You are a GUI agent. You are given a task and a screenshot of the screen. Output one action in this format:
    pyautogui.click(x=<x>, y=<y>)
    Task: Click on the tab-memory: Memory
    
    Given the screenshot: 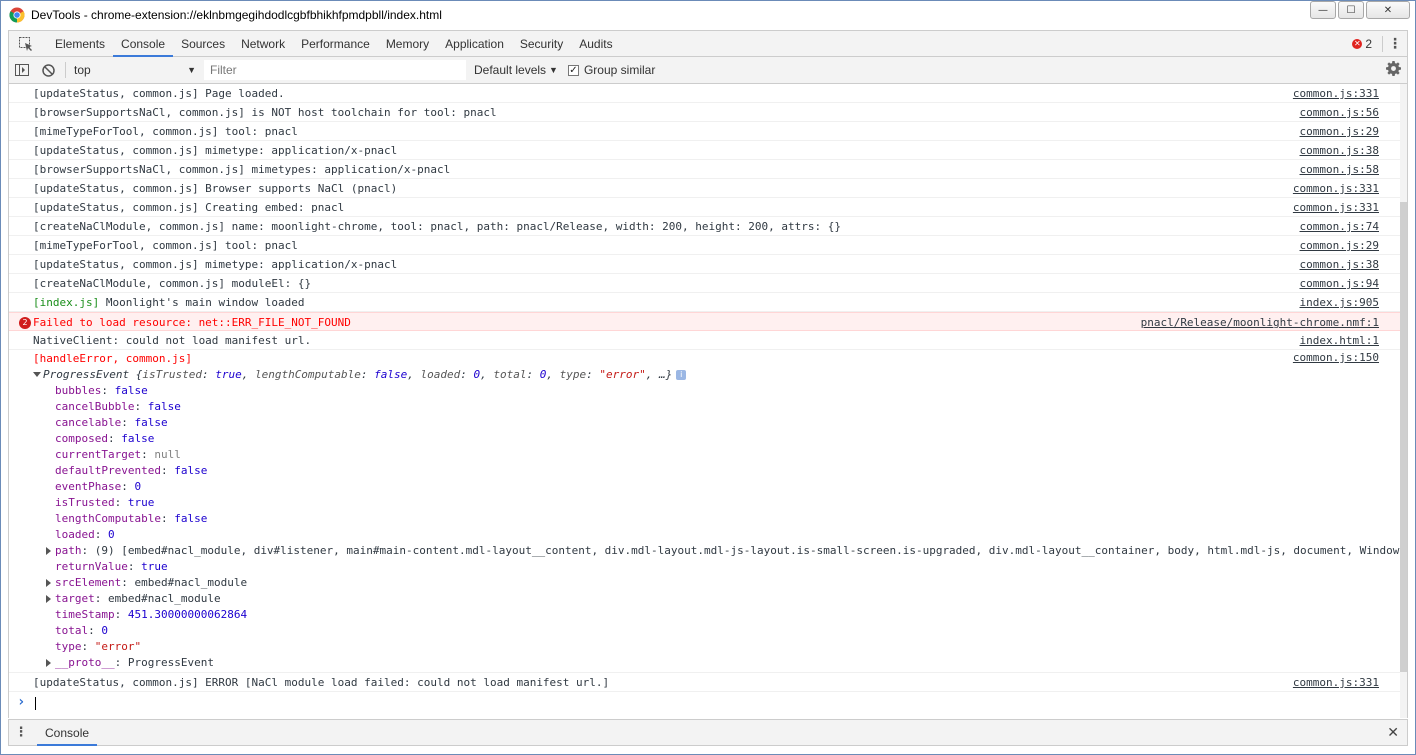 What is the action you would take?
    pyautogui.click(x=407, y=44)
    